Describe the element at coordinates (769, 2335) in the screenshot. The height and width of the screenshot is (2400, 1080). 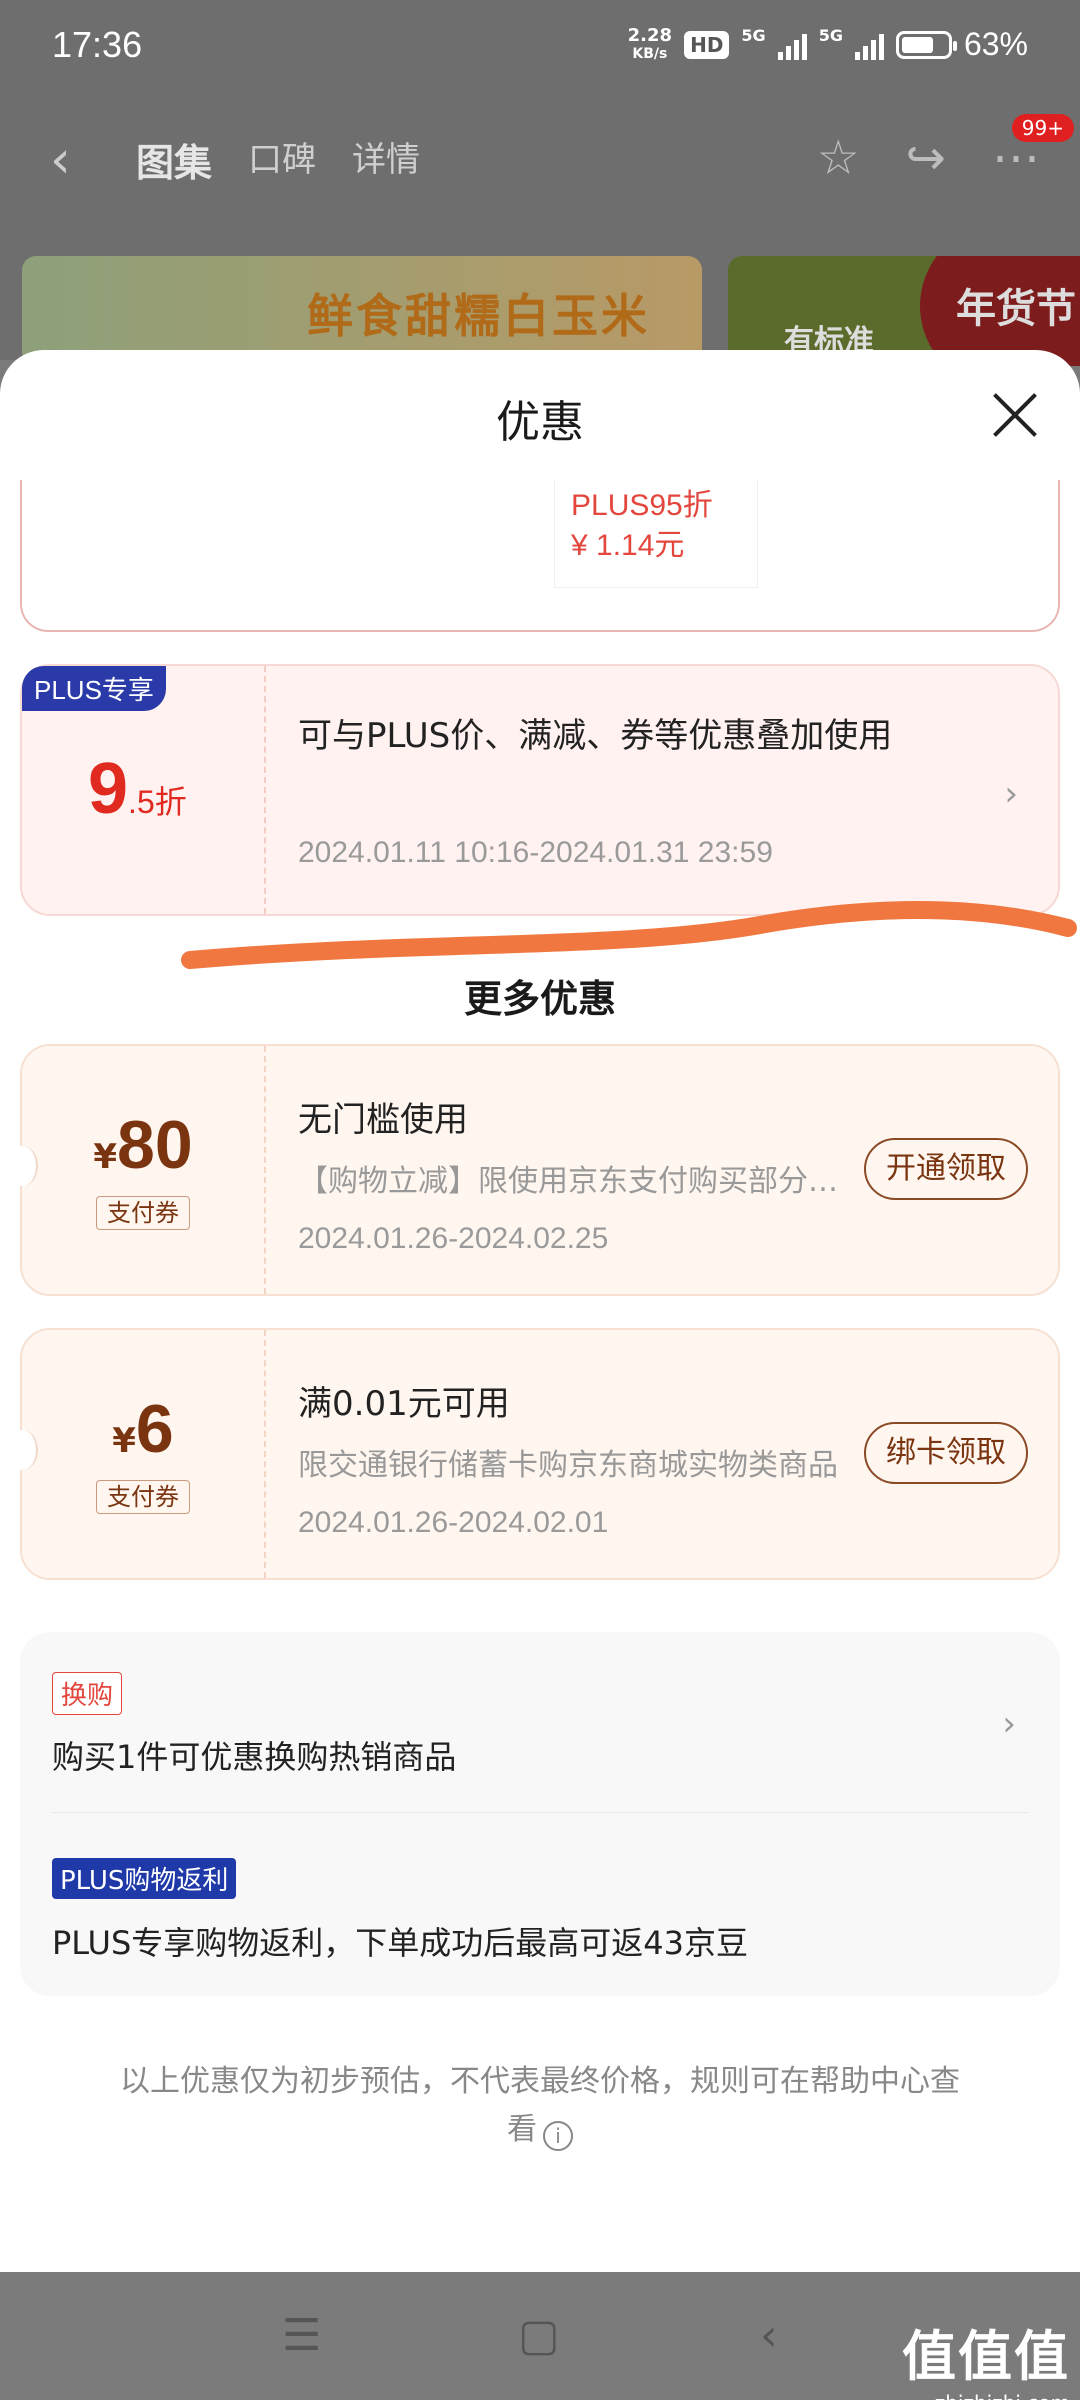
I see `back-icon: ‹` at that location.